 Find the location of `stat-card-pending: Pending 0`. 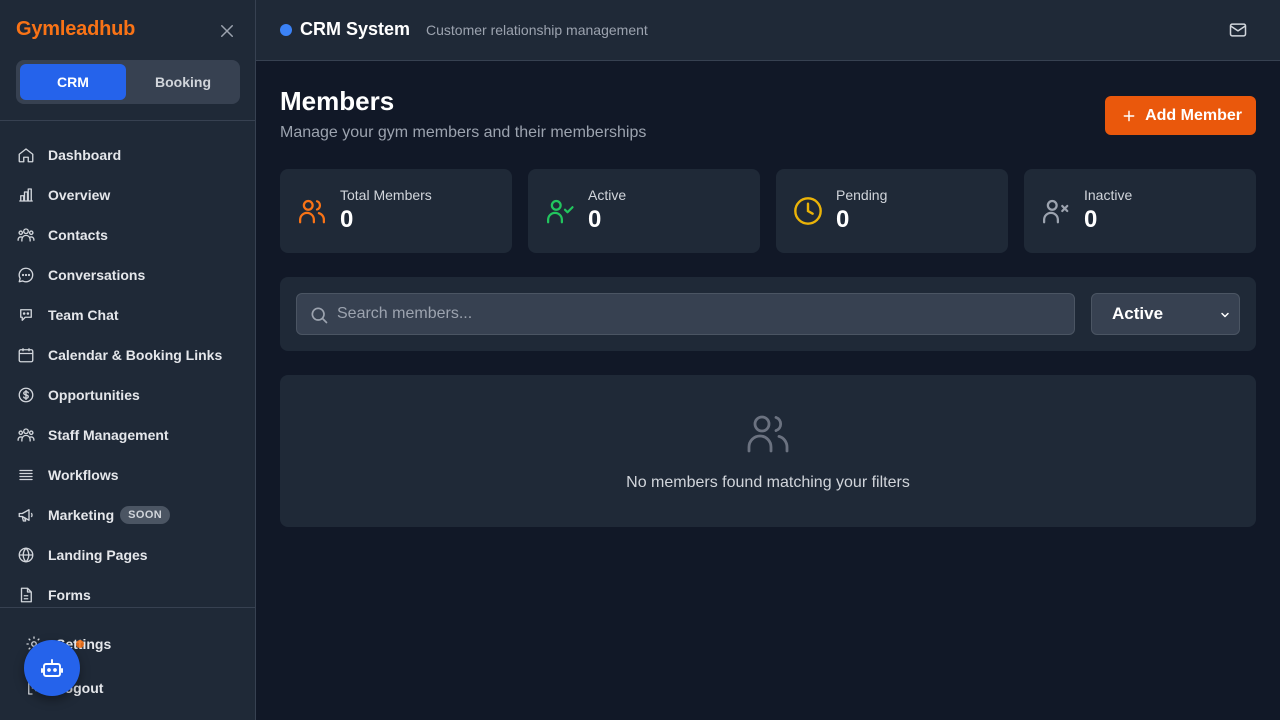

stat-card-pending: Pending 0 is located at coordinates (892, 211).